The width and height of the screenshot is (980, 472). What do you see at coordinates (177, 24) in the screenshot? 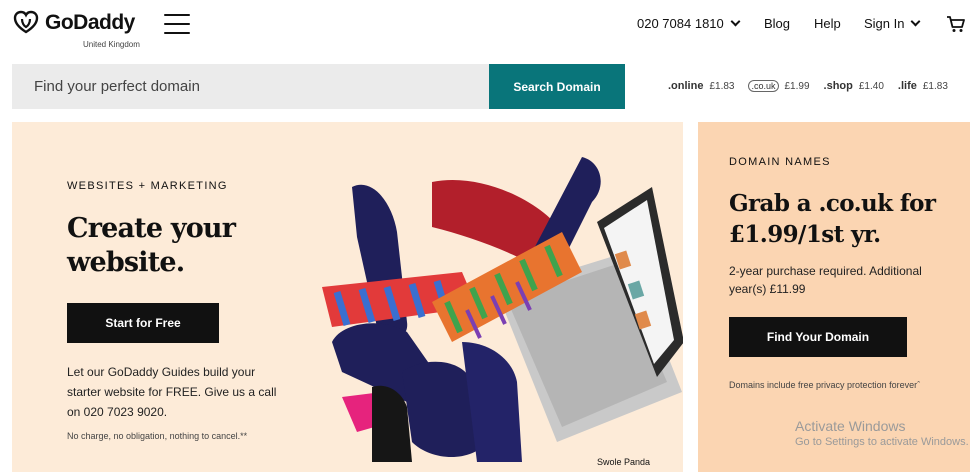
I see `hamburger-menu-icon` at bounding box center [177, 24].